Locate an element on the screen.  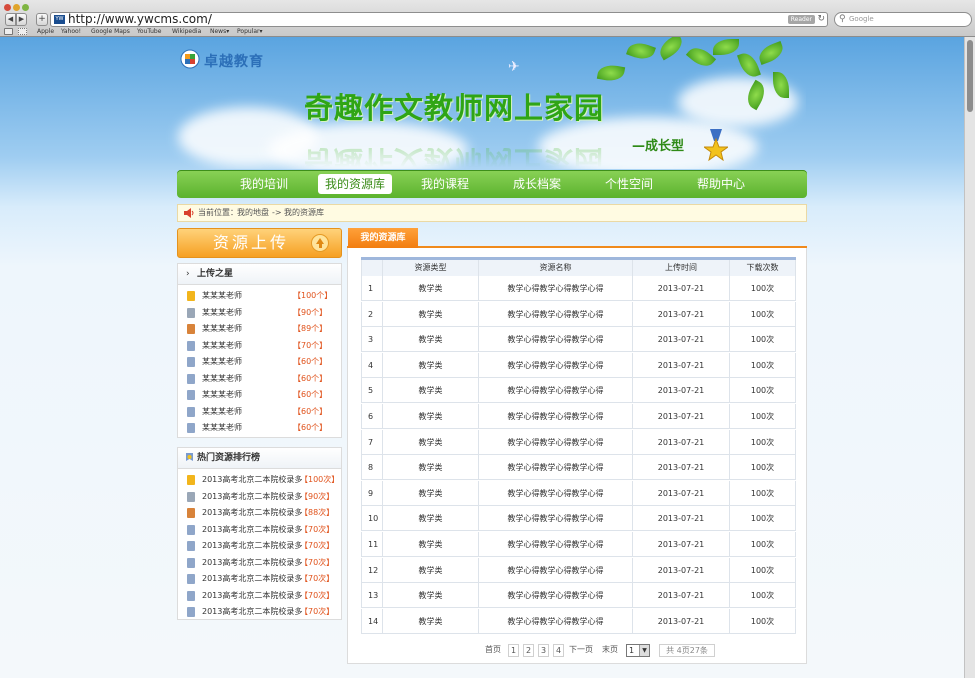
upload-star-row: 某某某老师 【90个】 is located at coordinates (259, 313).